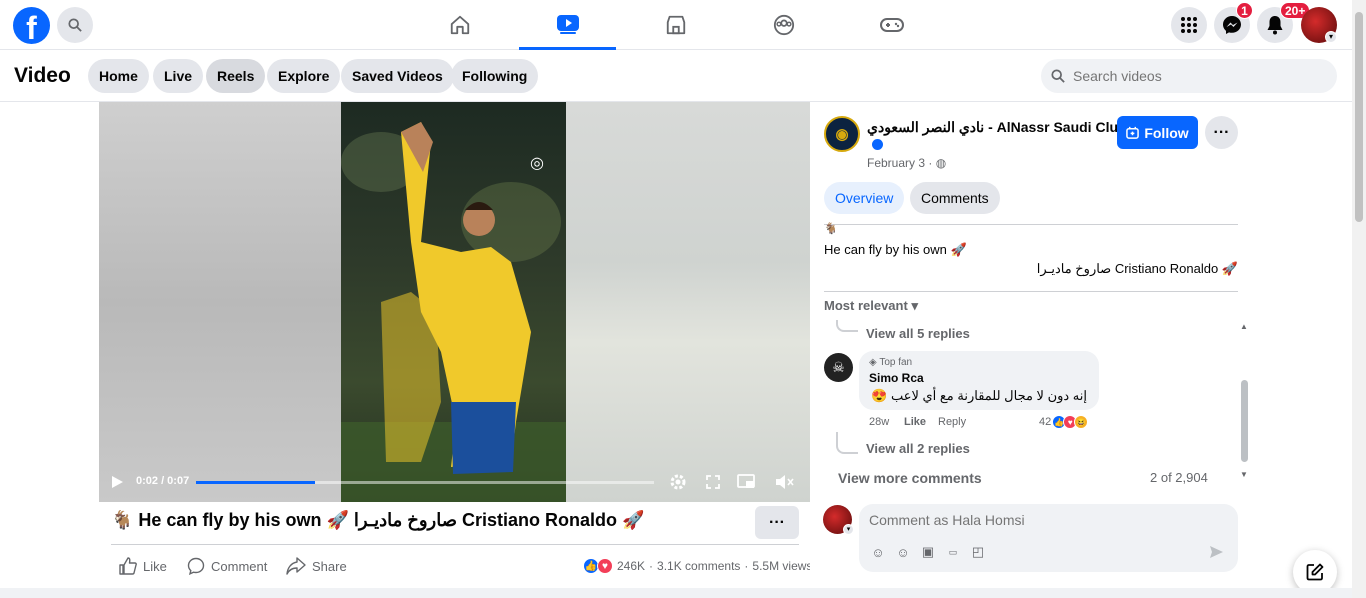 The image size is (1366, 598). I want to click on avatar-chevron-icon: ▾, so click(848, 529).